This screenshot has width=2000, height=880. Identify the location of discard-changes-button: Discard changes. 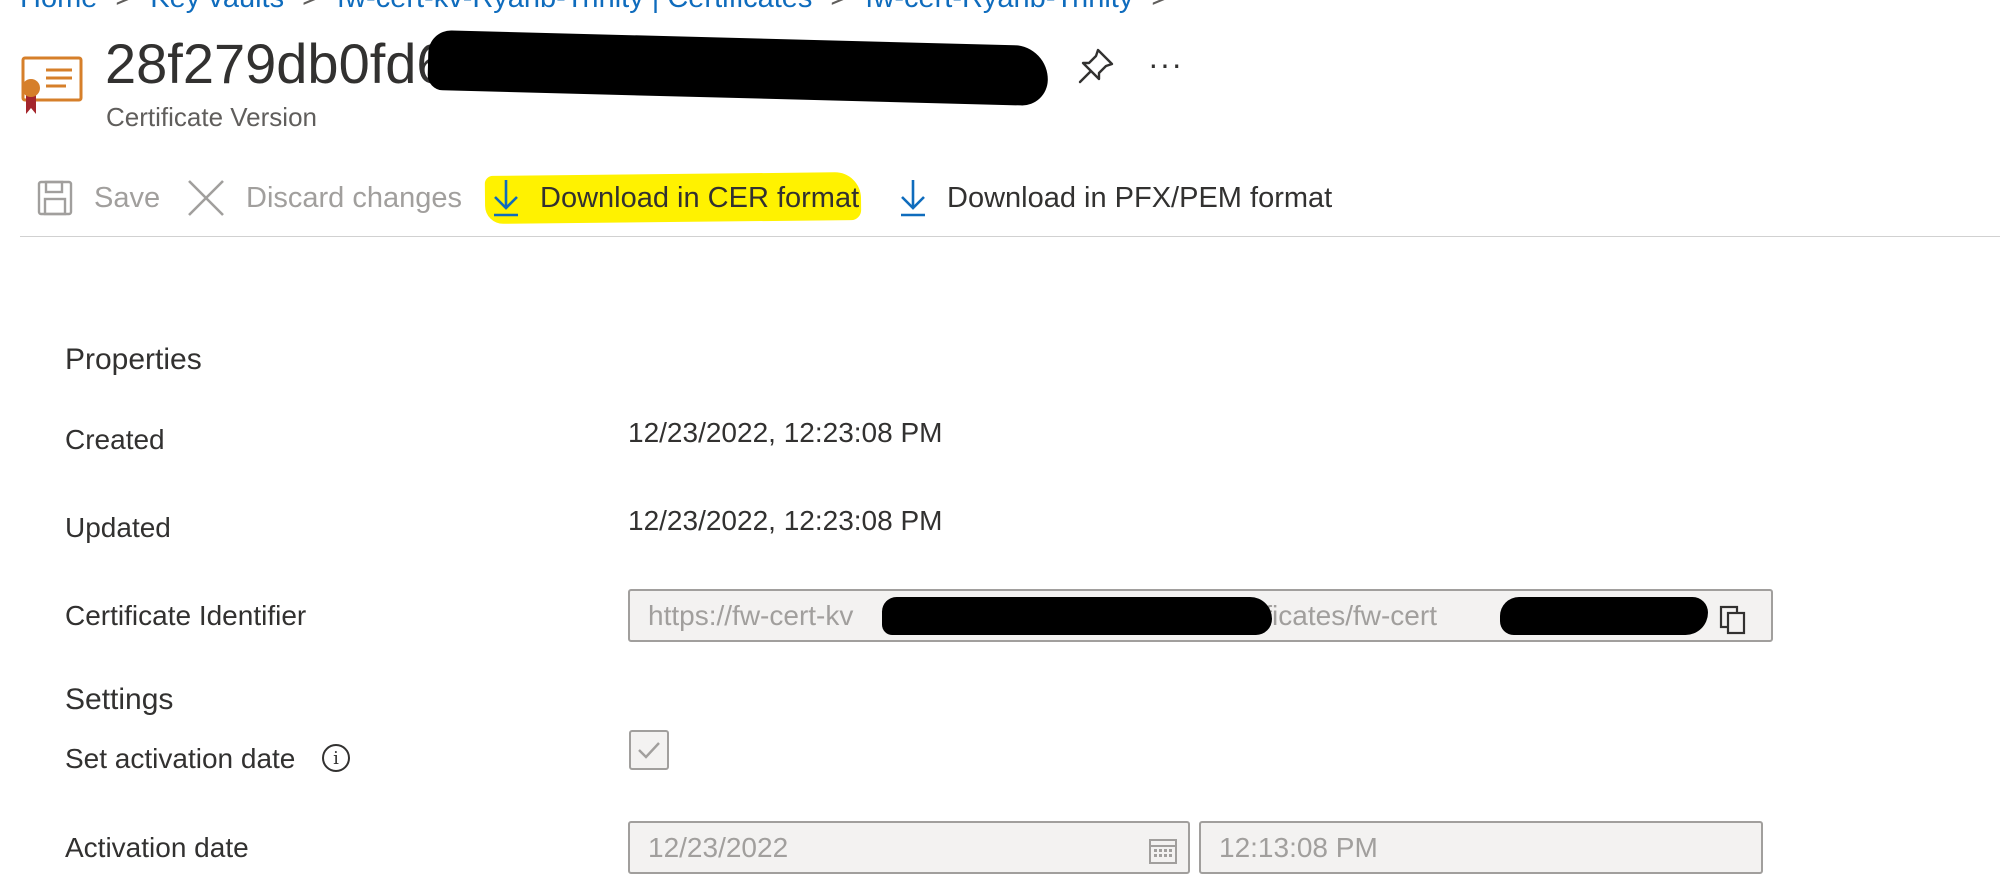
(324, 198).